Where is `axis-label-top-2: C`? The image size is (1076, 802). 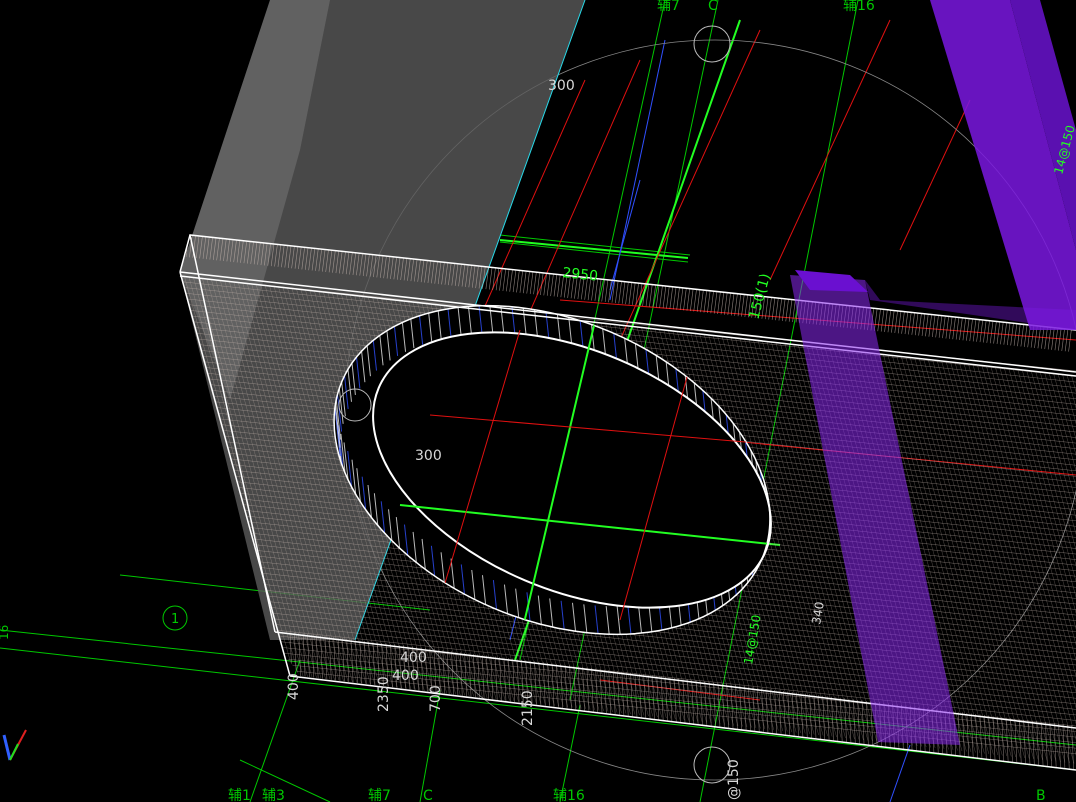 axis-label-top-2: C is located at coordinates (713, 7).